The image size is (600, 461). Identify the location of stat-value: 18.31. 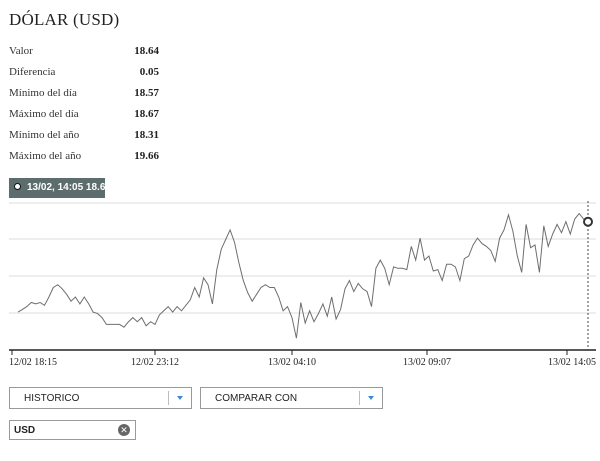
(146, 135).